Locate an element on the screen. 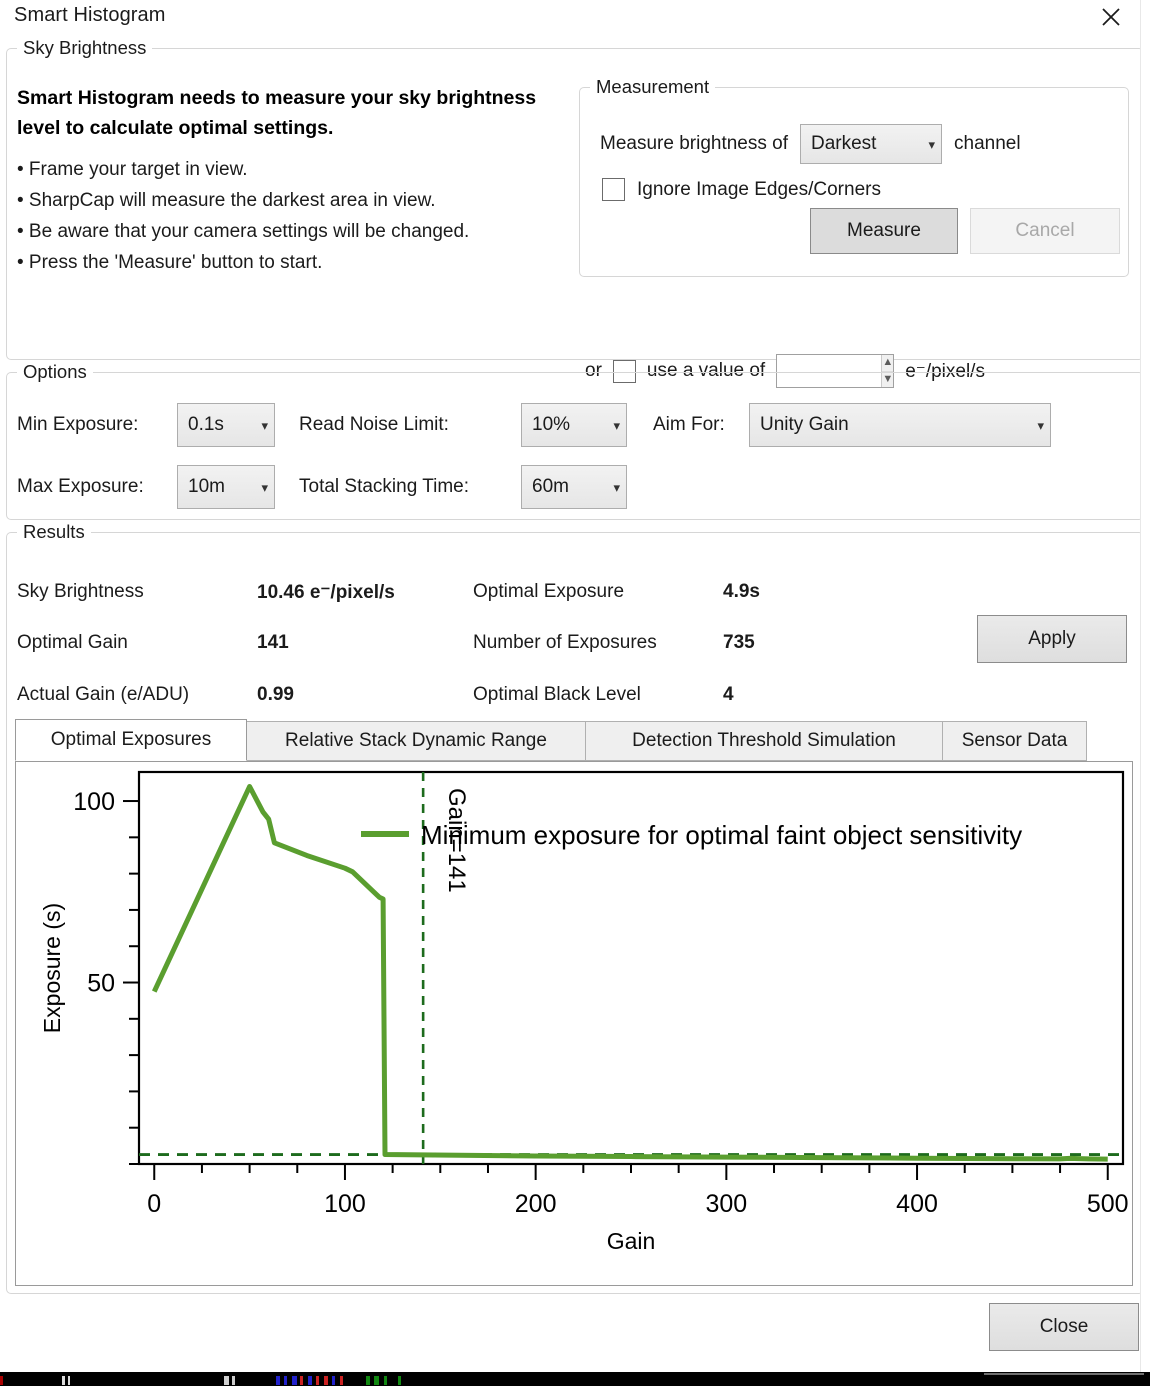 The width and height of the screenshot is (1150, 1386). result-value: 10.46 e⁻/pixel/s is located at coordinates (326, 592).